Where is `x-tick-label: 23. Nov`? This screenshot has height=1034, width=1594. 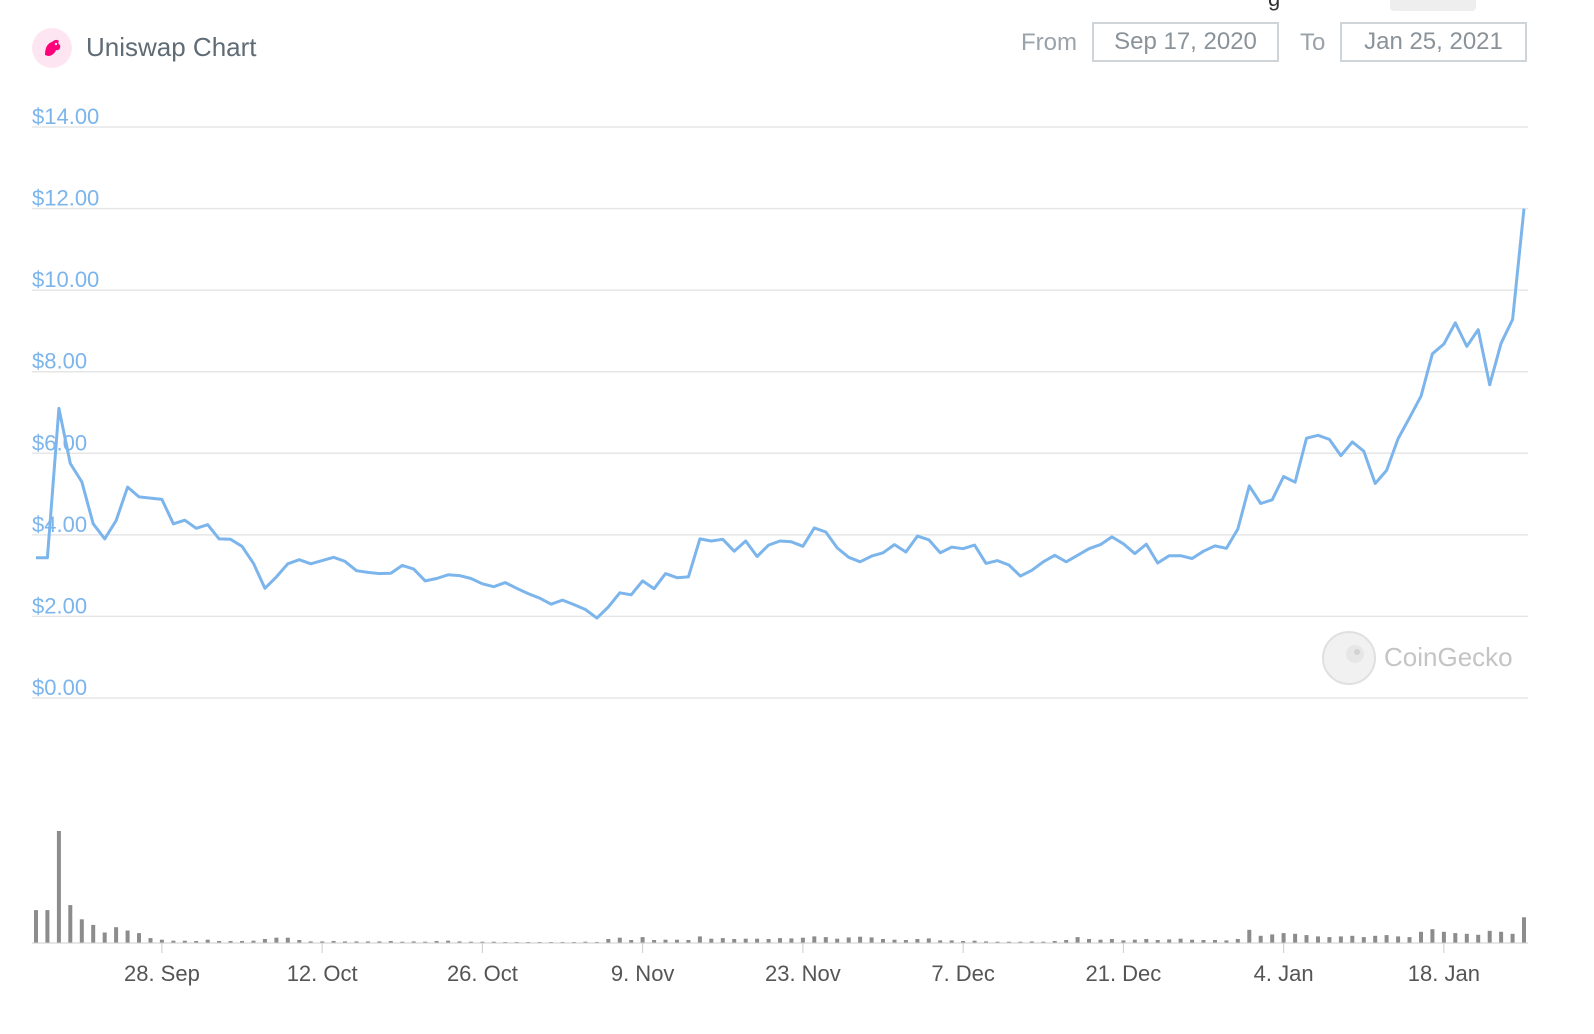
x-tick-label: 23. Nov is located at coordinates (803, 973).